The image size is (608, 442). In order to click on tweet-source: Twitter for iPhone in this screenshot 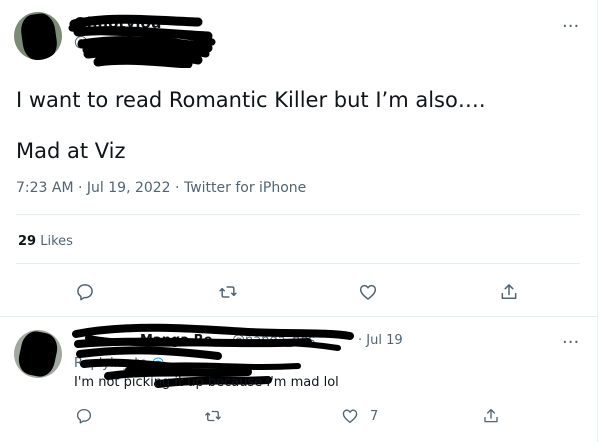, I will do `click(245, 188)`.